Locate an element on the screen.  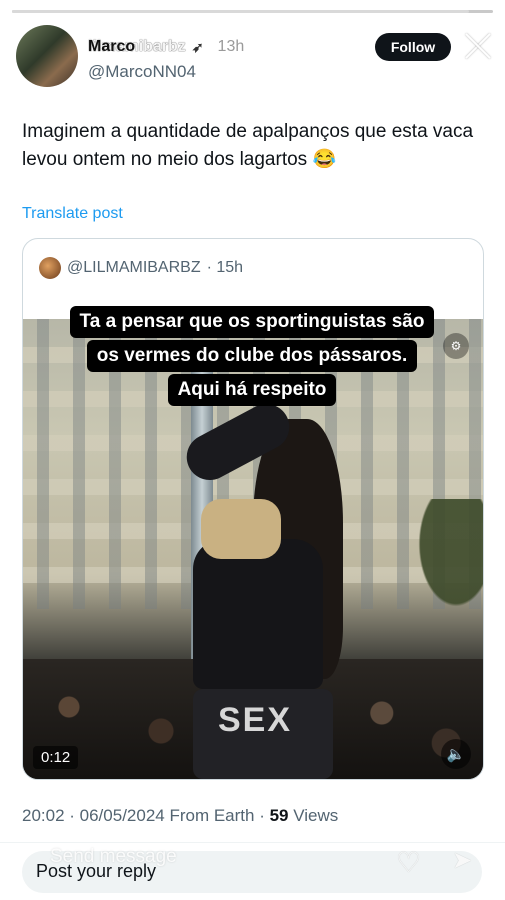
bird-icon: ➶ is located at coordinates (197, 46).